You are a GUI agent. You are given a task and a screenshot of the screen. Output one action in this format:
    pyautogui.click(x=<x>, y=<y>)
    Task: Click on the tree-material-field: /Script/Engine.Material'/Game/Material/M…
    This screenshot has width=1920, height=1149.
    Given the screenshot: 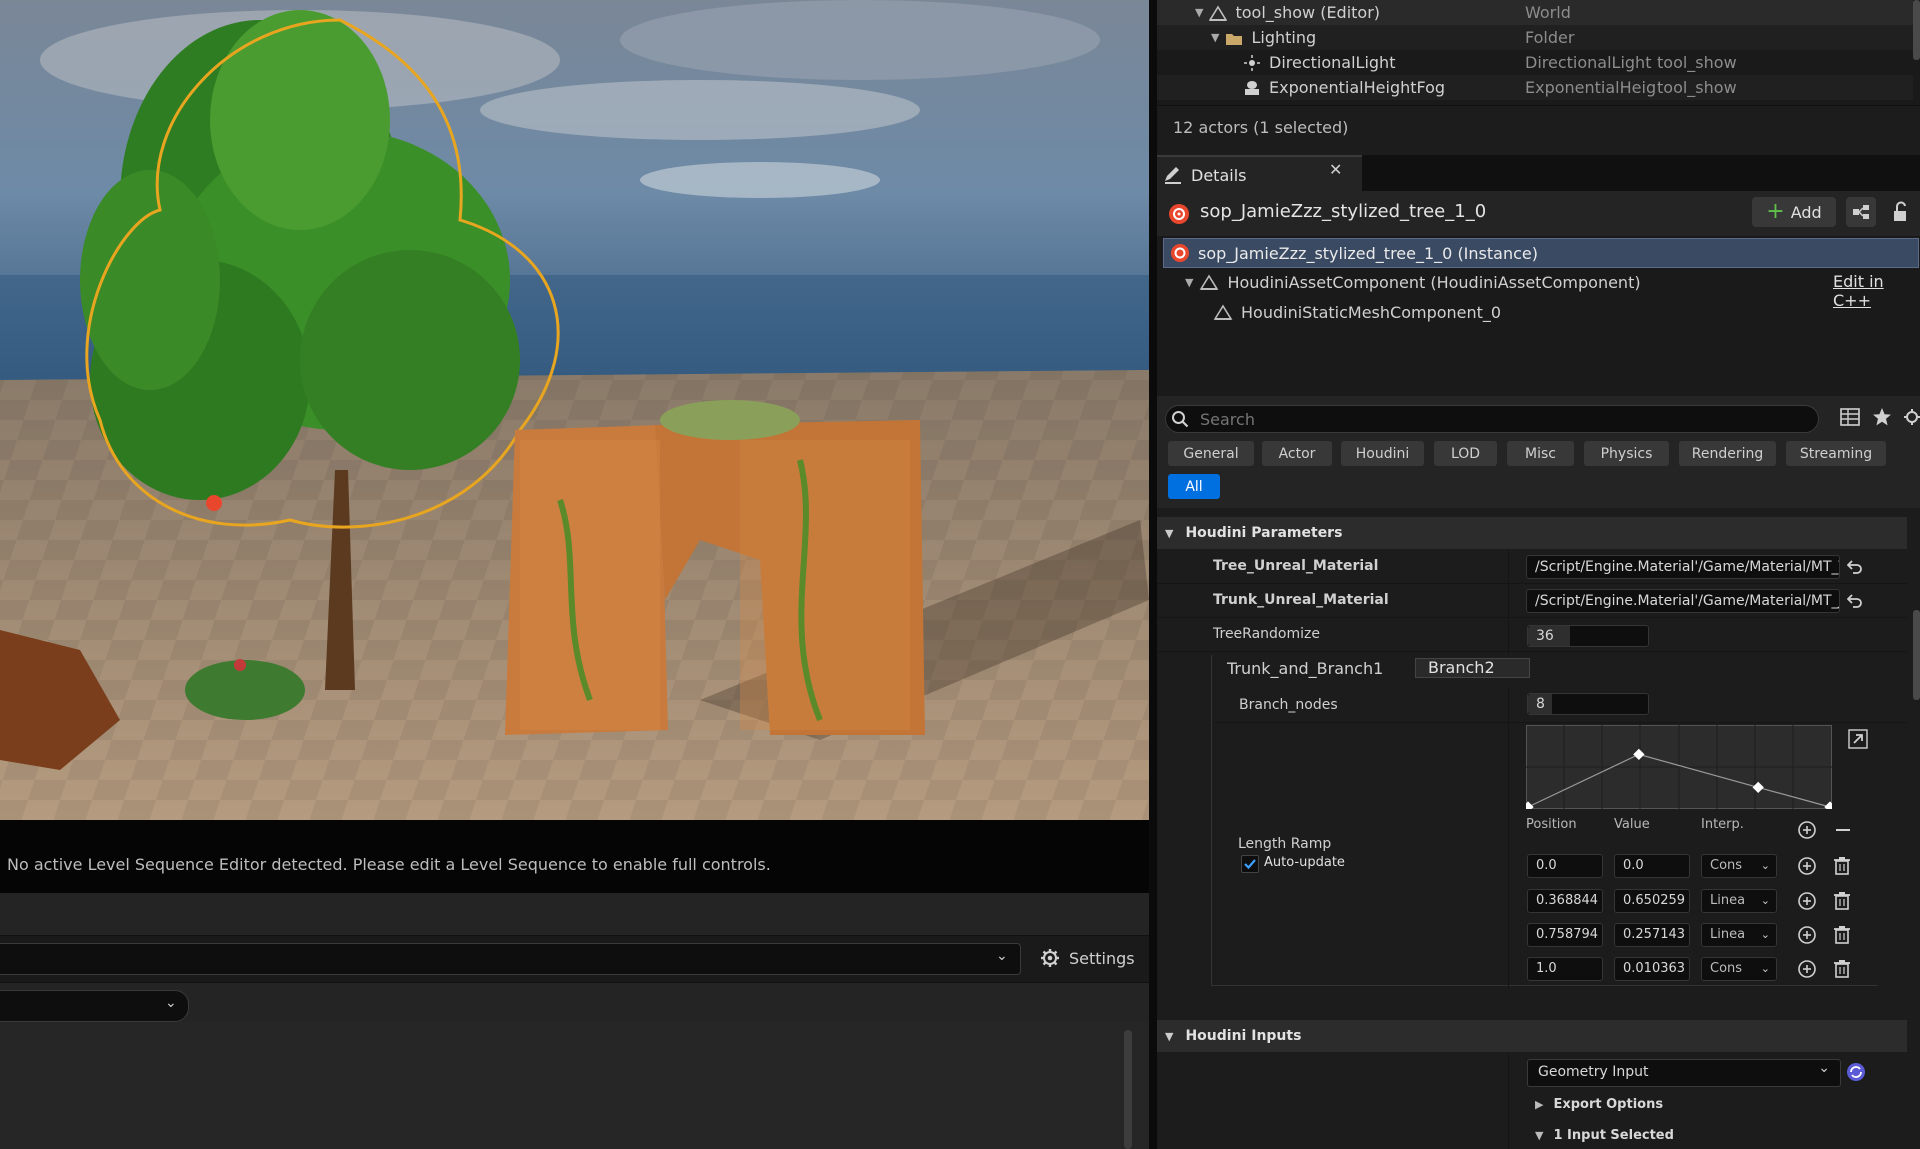 What is the action you would take?
    pyautogui.click(x=1683, y=567)
    